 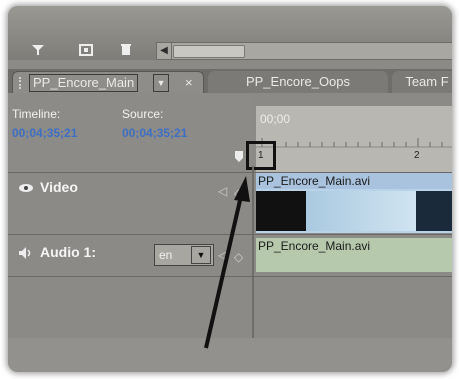 I want to click on video-clip-title: PP_Encore_Main.avi, so click(x=354, y=181).